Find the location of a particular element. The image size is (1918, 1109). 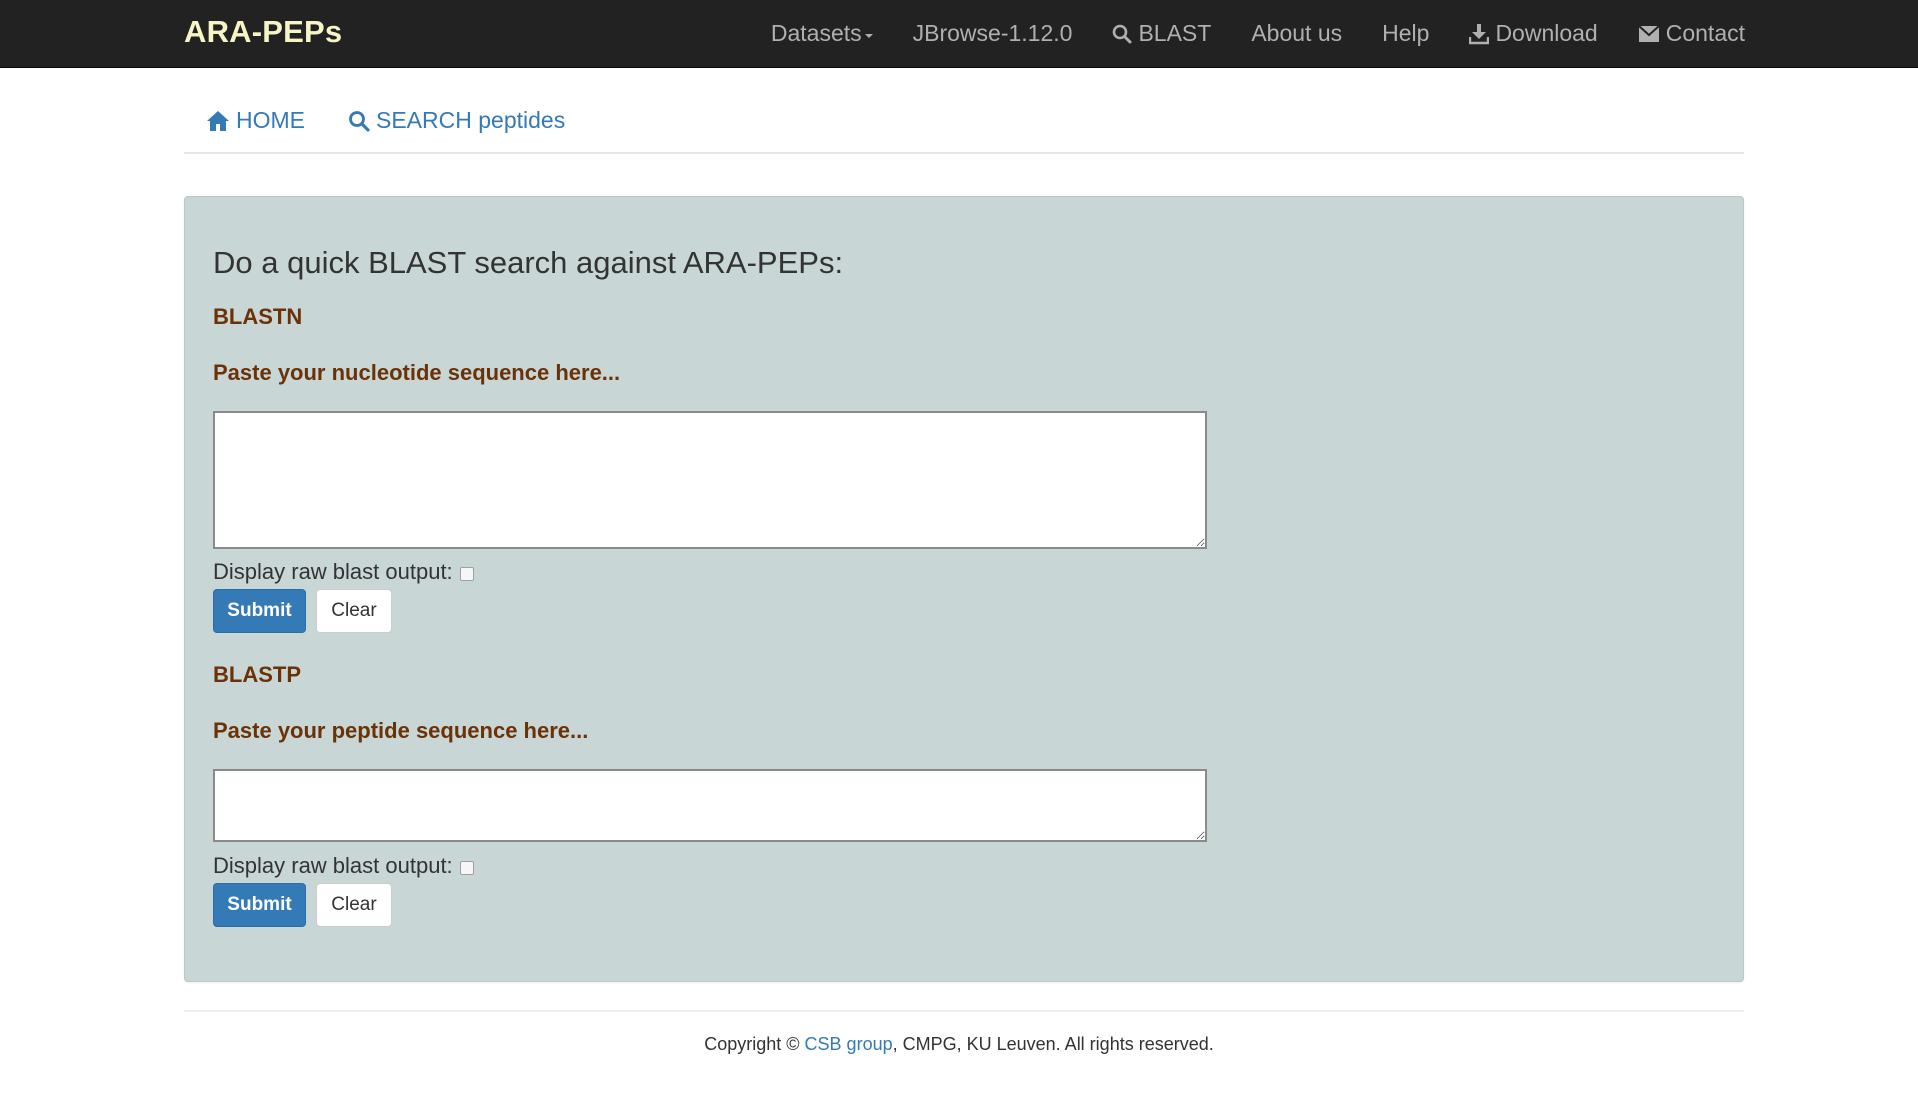

home-icon is located at coordinates (218, 121).